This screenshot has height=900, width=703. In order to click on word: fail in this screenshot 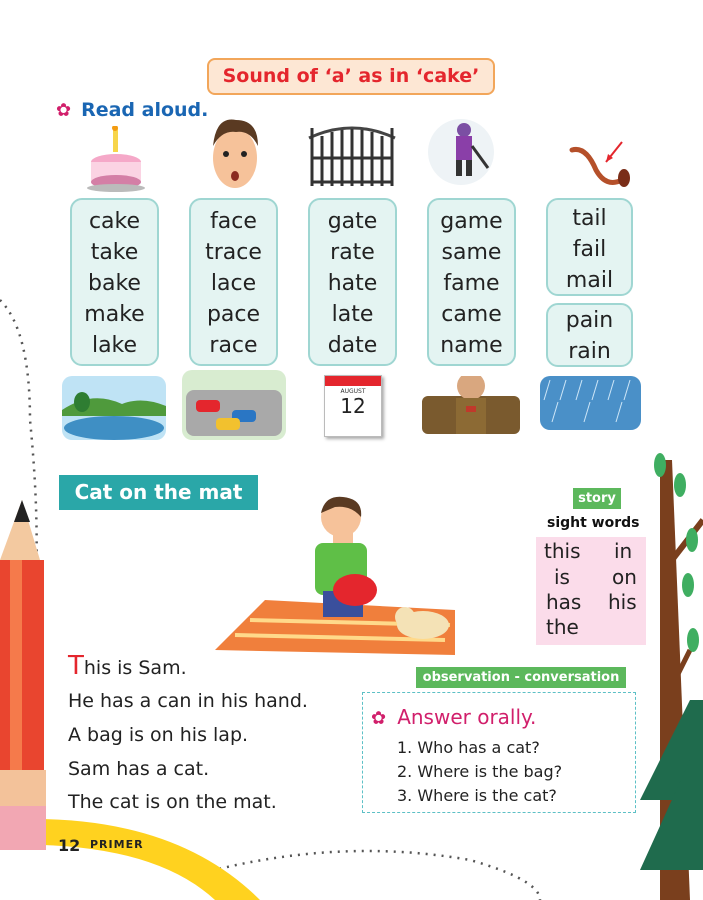, I will do `click(589, 249)`.